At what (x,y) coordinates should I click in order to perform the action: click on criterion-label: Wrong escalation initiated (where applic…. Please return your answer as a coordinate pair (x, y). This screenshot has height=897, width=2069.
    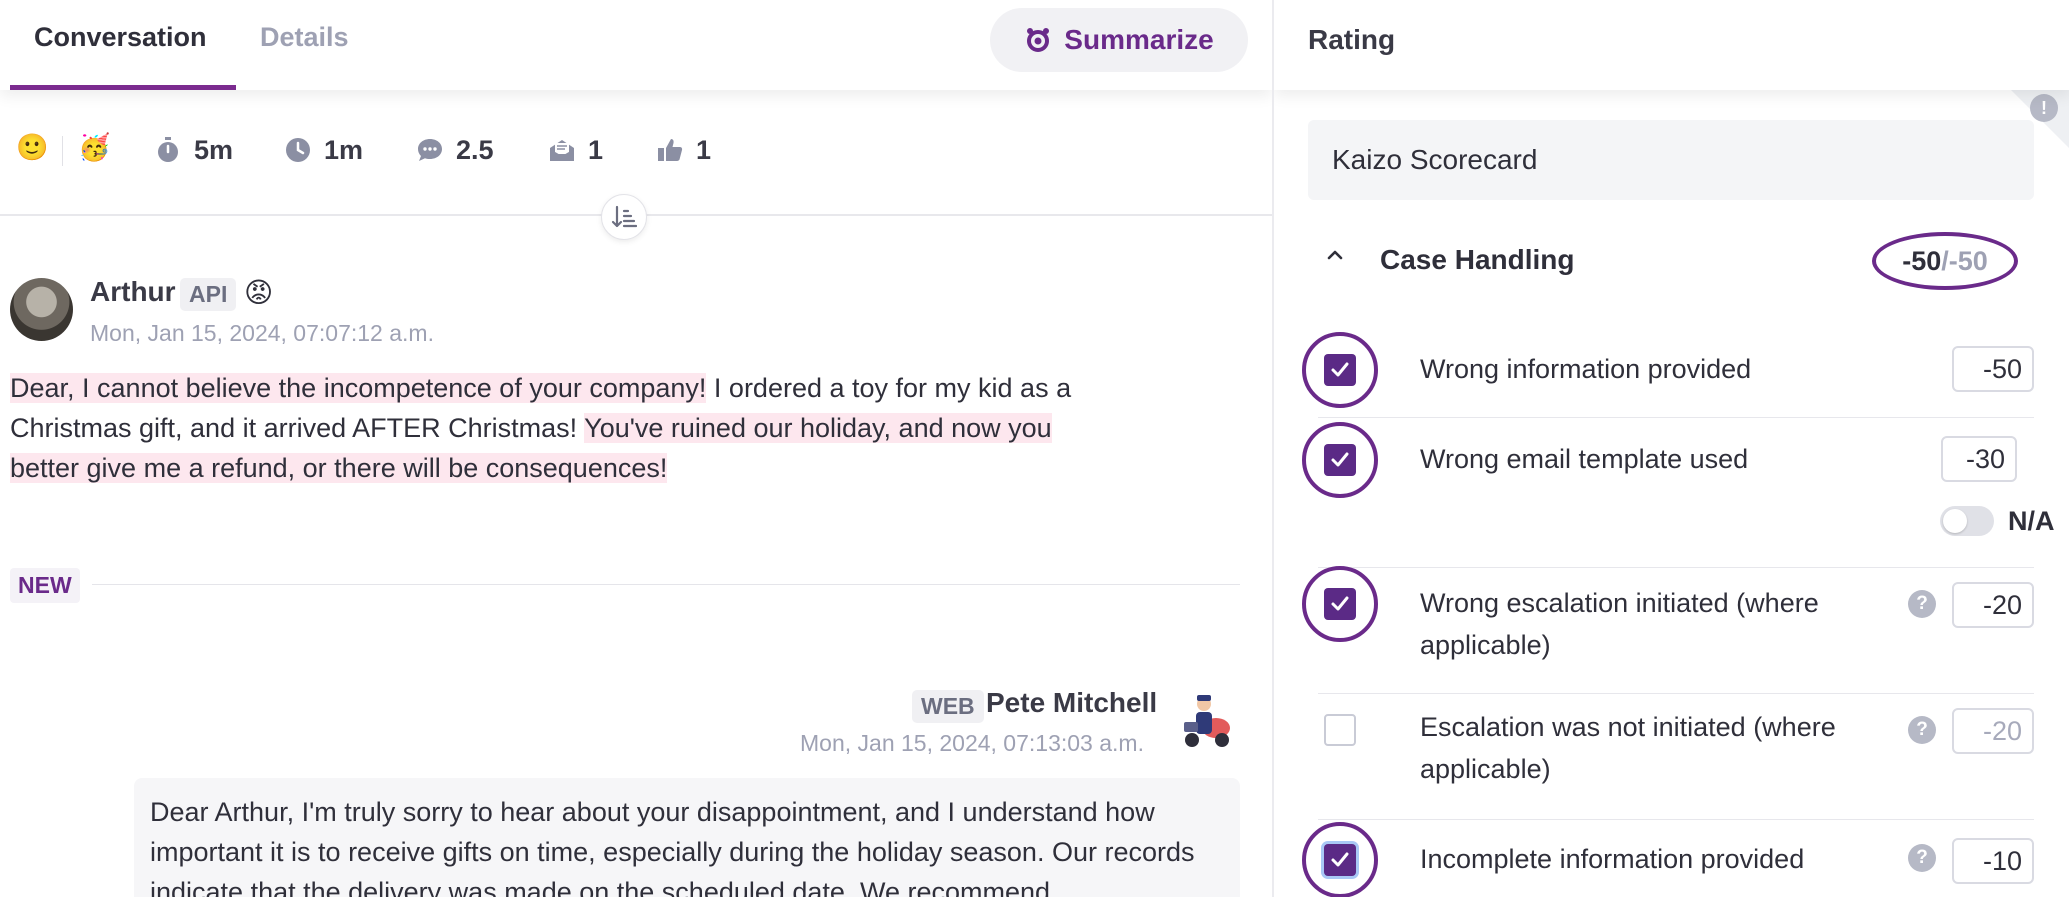
    Looking at the image, I should click on (1619, 624).